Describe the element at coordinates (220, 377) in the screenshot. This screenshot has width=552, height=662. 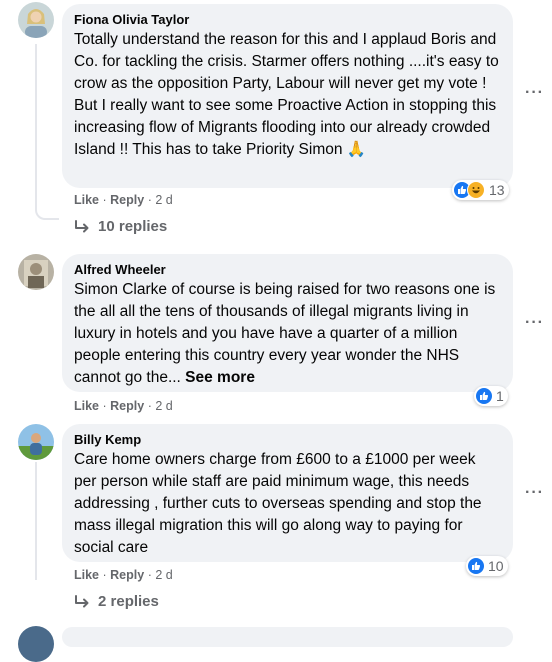
I see `see-more-link: See more` at that location.